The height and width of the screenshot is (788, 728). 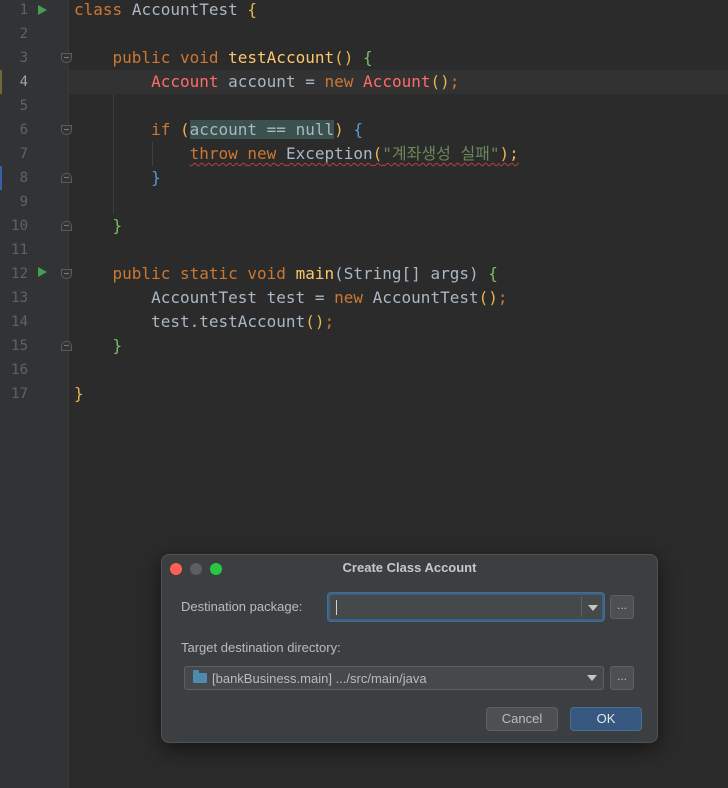 I want to click on code-line-1: class AccountTest {, so click(x=165, y=11).